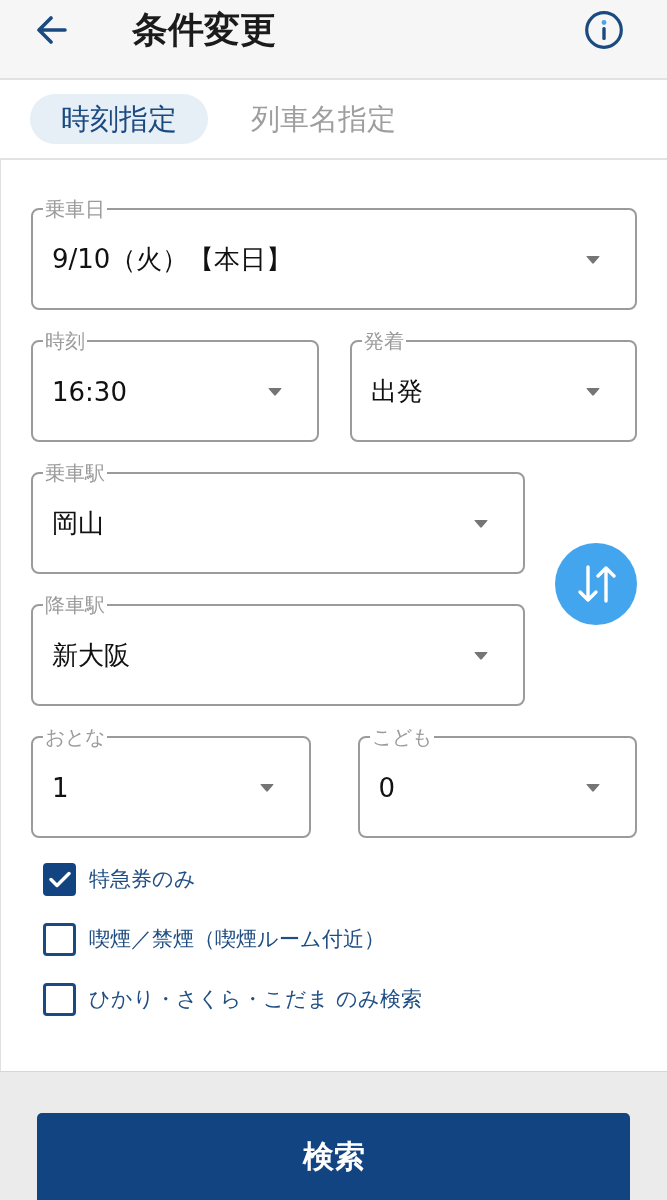 This screenshot has height=1200, width=667. I want to click on swap-arrows-icon, so click(596, 583).